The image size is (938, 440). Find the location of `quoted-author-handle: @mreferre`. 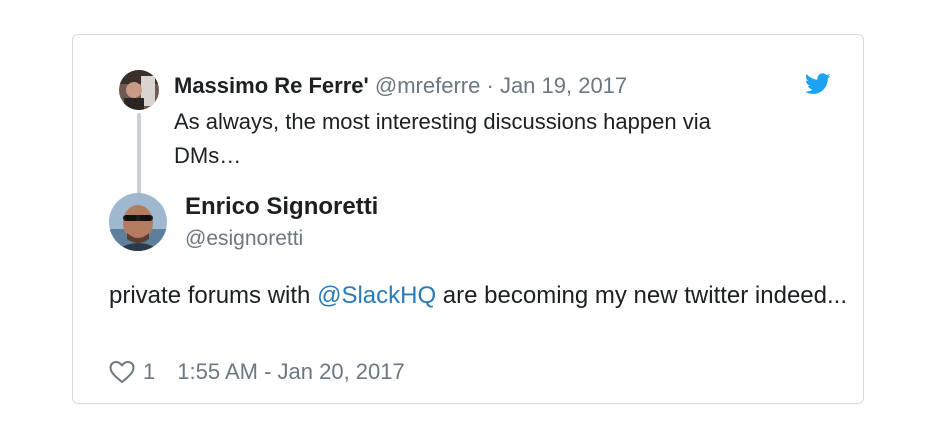

quoted-author-handle: @mreferre is located at coordinates (427, 85).